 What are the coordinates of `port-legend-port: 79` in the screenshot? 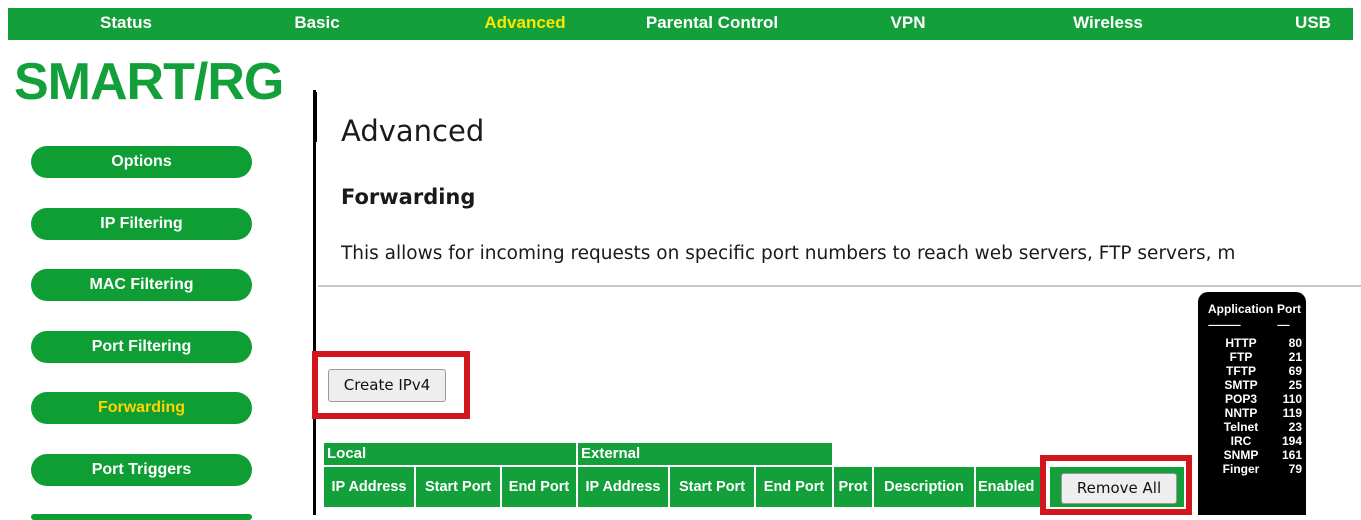 It's located at (1295, 469).